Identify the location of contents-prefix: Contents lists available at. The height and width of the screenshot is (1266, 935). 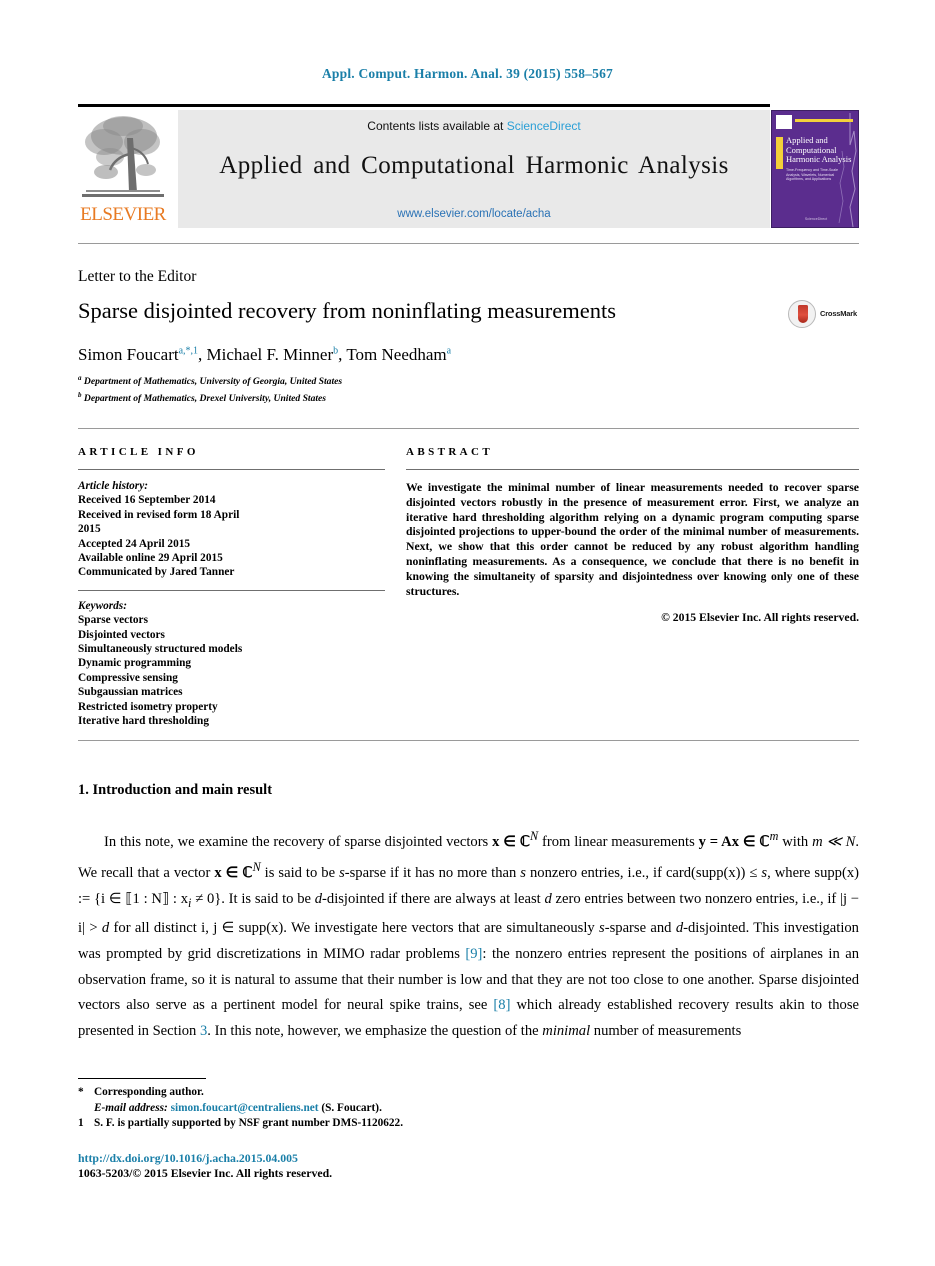
(437, 126).